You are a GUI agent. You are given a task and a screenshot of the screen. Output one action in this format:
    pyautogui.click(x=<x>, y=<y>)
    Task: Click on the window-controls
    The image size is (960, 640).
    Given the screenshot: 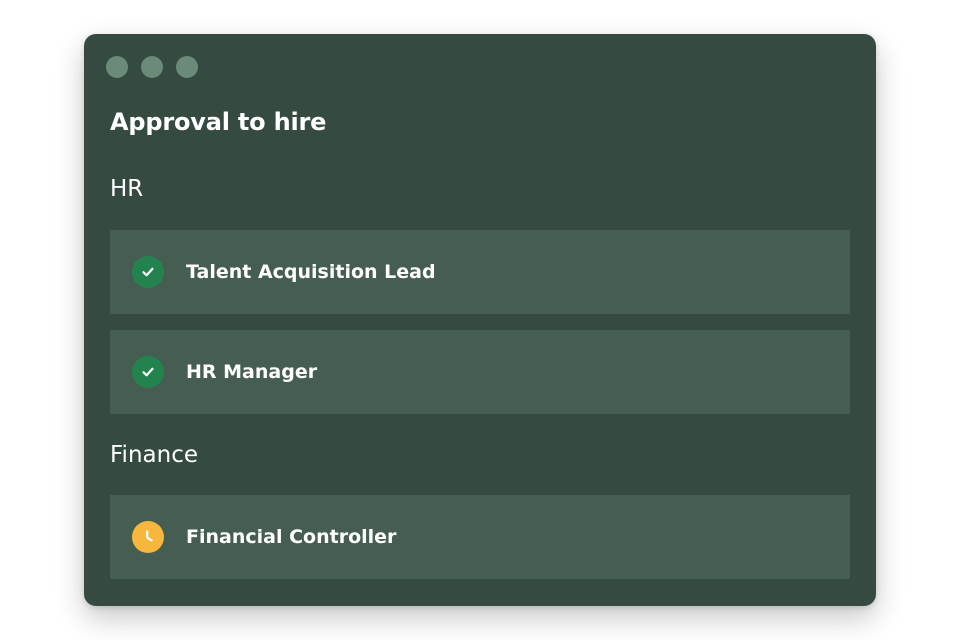 What is the action you would take?
    pyautogui.click(x=152, y=67)
    